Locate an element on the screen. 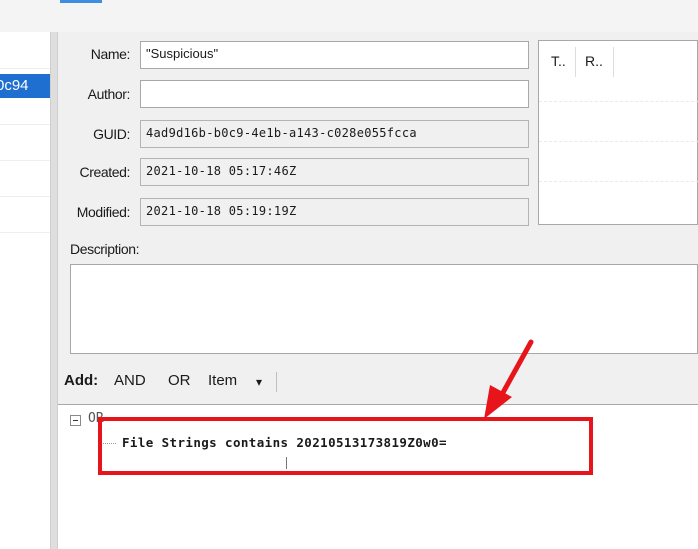 The width and height of the screenshot is (698, 549). author-label: Author: is located at coordinates (109, 94).